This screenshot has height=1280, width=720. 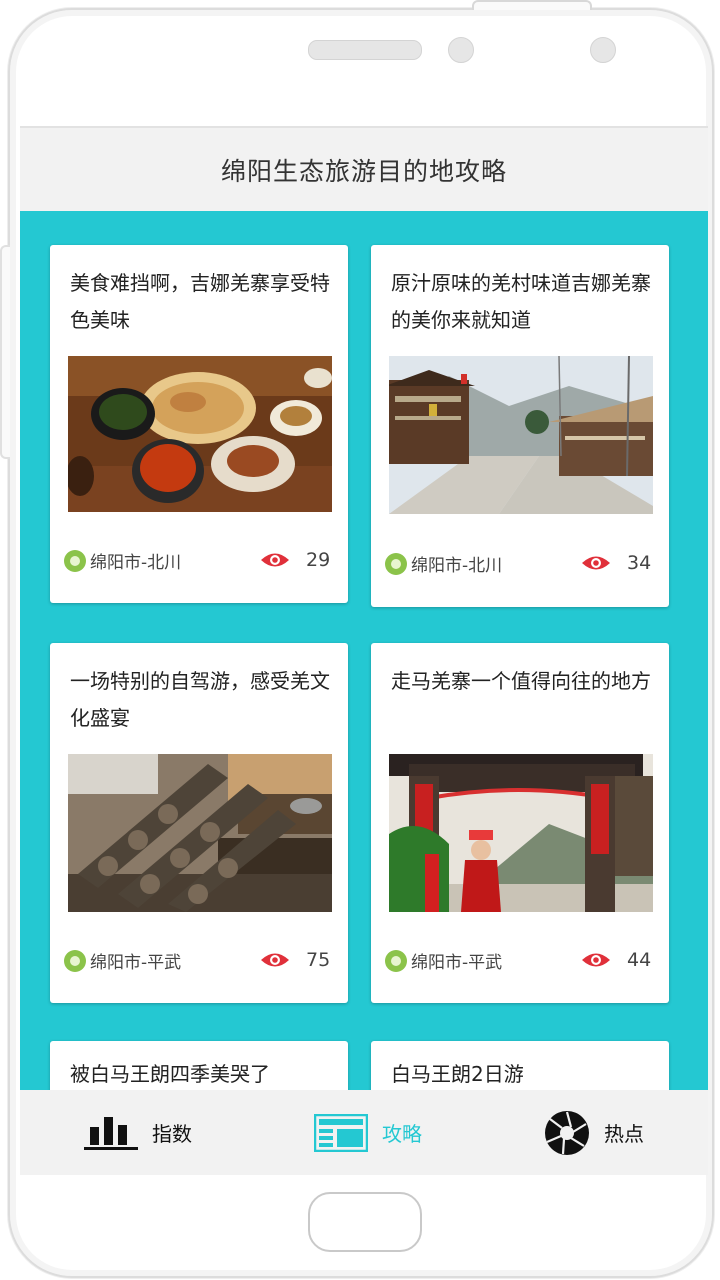 I want to click on card-title: 美食难挡啊，吉娜羌寨享受特色美味, so click(x=200, y=301).